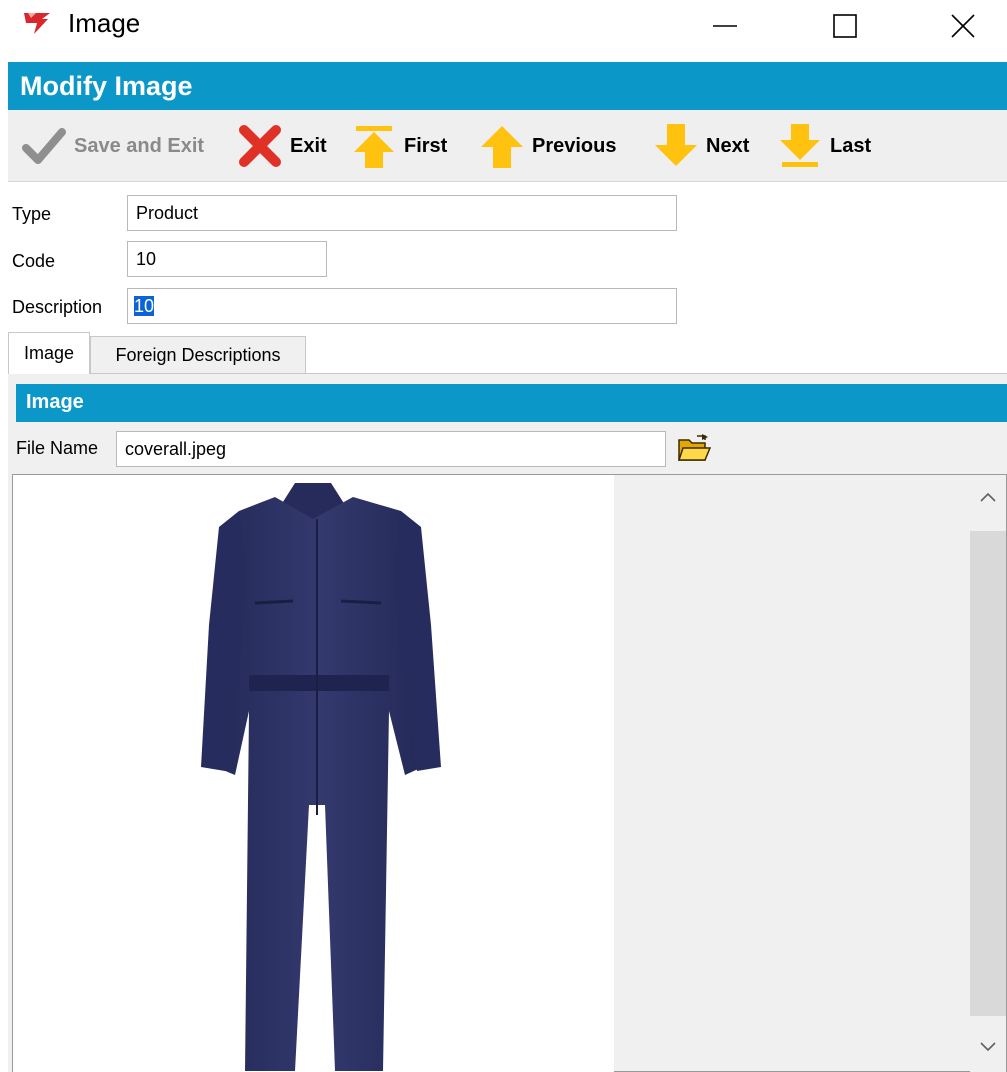  I want to click on last-label: Last, so click(851, 145).